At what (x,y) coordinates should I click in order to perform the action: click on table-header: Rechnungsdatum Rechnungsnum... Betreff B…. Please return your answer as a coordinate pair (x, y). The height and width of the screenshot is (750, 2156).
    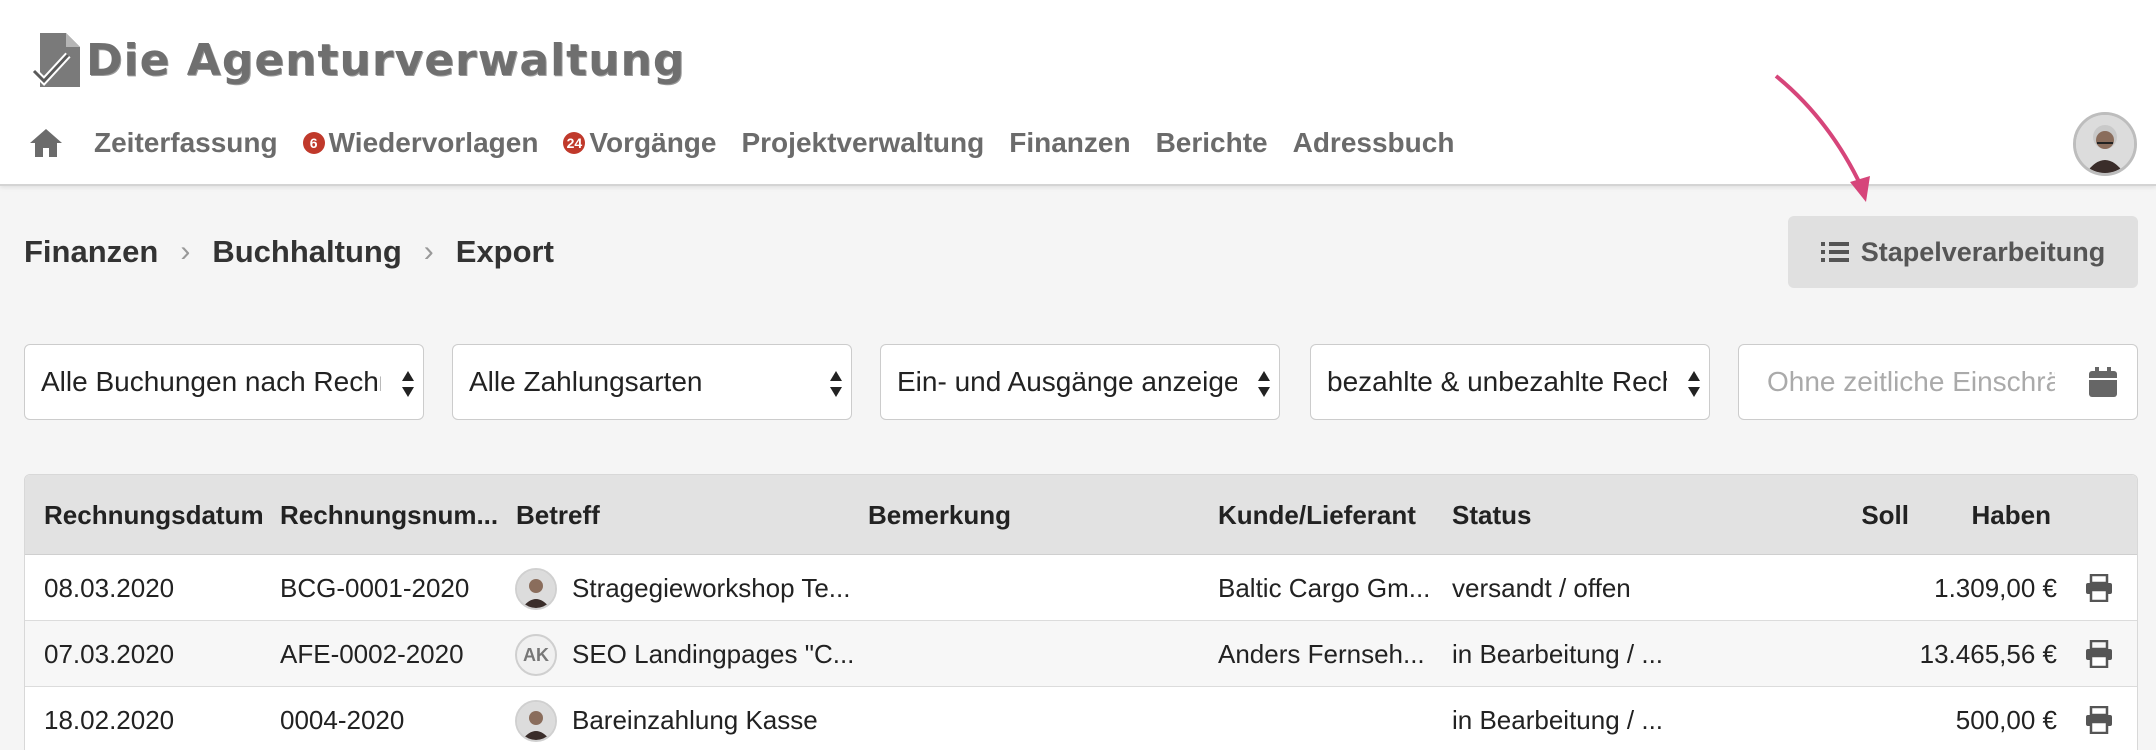
    Looking at the image, I should click on (1081, 515).